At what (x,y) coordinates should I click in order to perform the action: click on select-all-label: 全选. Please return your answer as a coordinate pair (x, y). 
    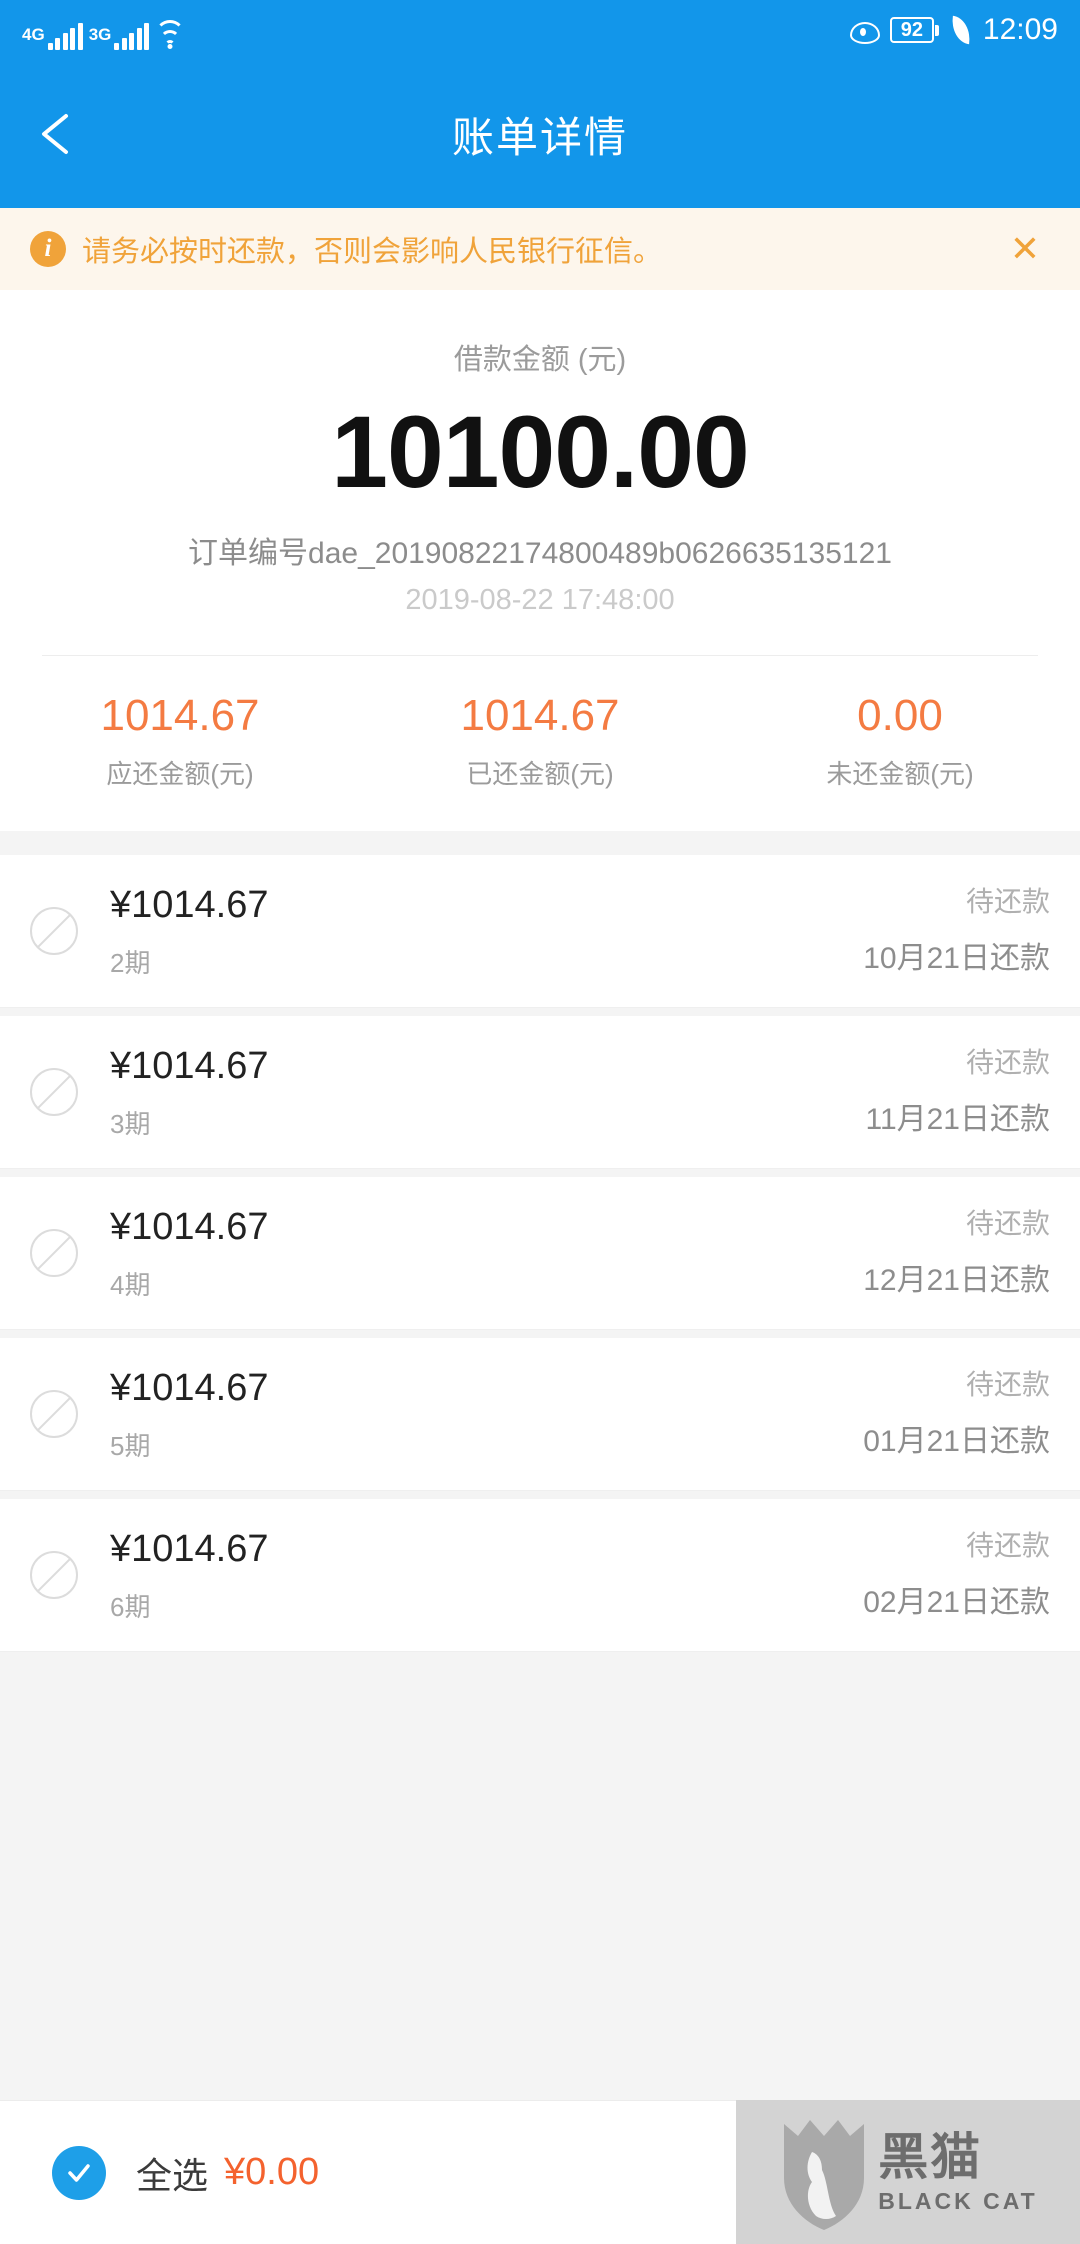
    Looking at the image, I should click on (172, 2175).